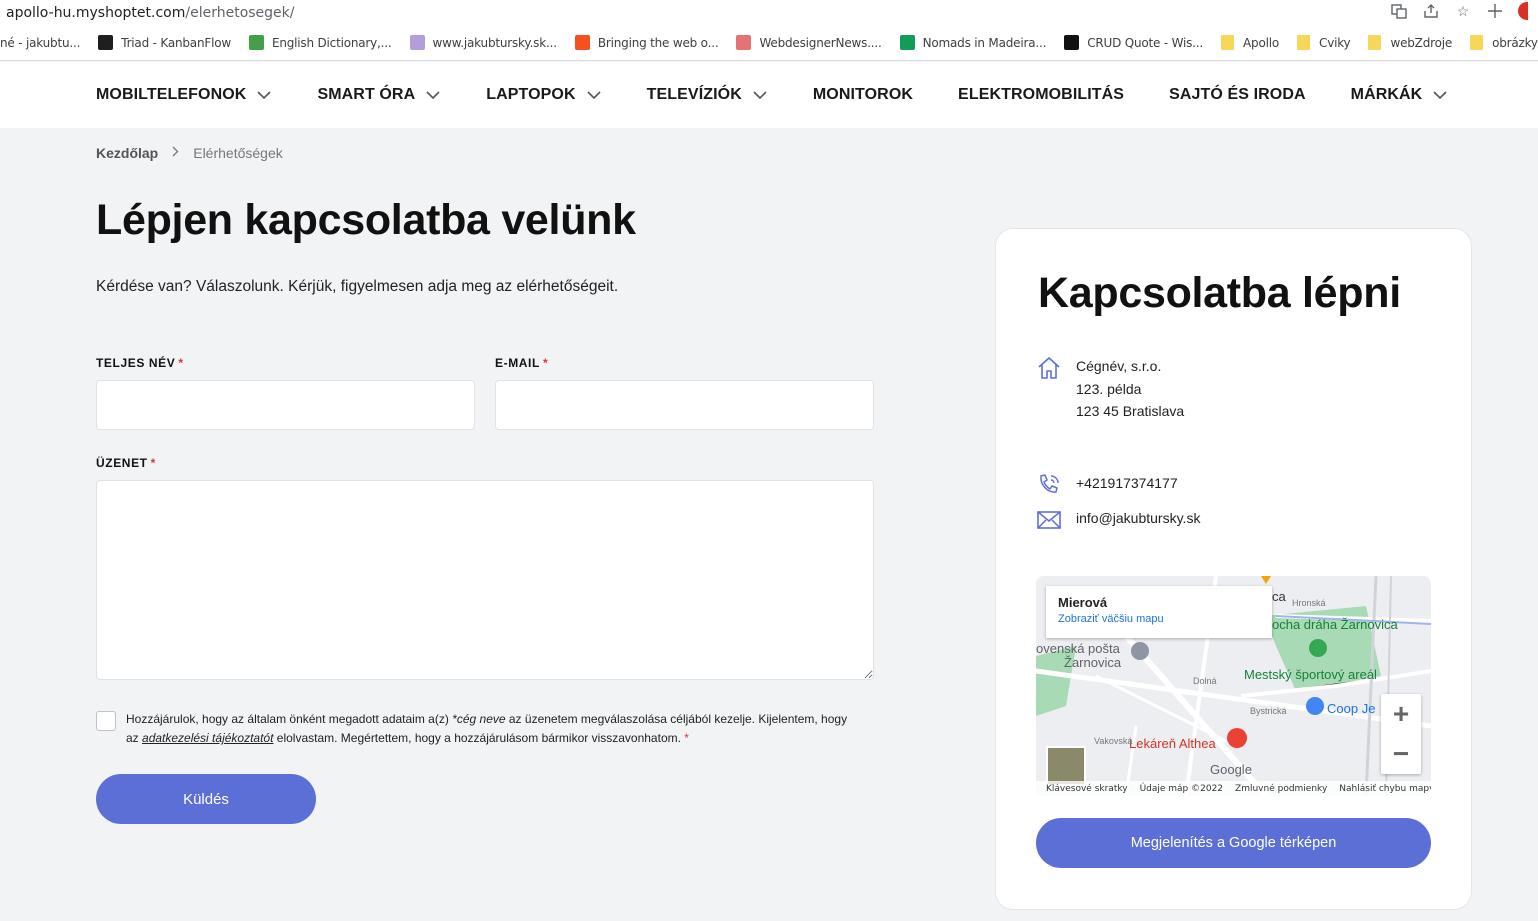 This screenshot has width=1538, height=921. I want to click on zoom-out-icon: −, so click(1401, 754).